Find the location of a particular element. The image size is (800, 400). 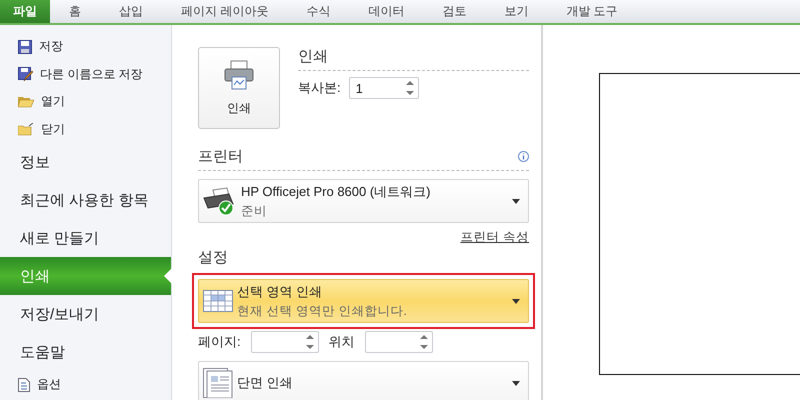

sidebar-item: 저장/보내기 is located at coordinates (85, 314).